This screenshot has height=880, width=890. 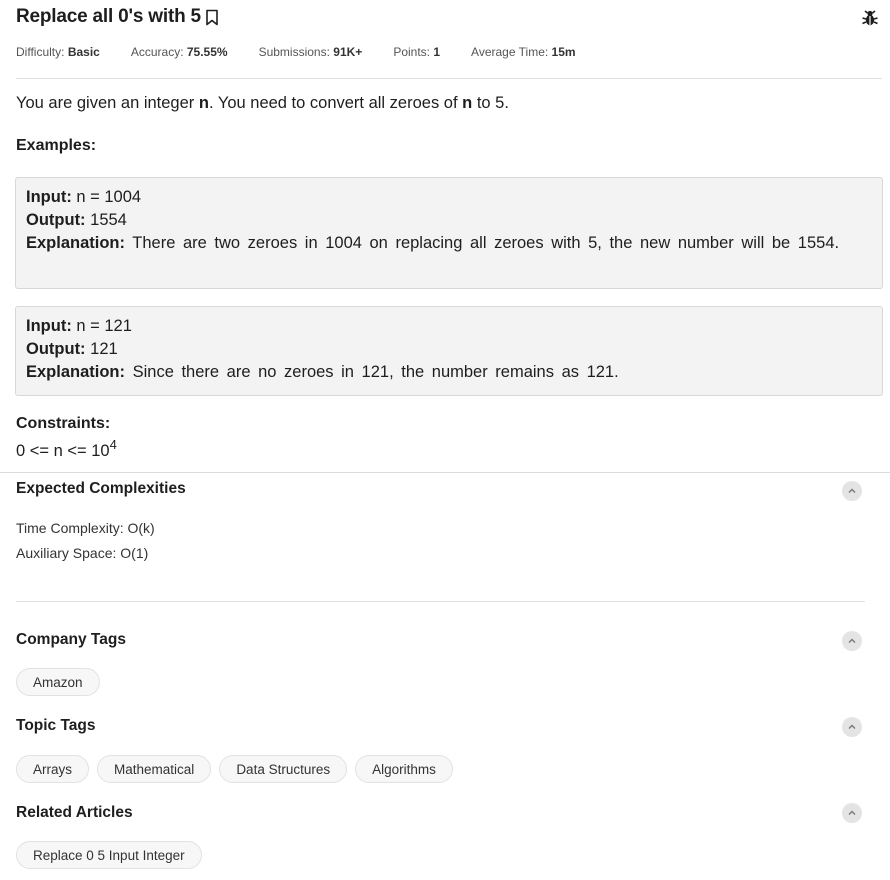 I want to click on tag-chip: Arrays, so click(x=53, y=769).